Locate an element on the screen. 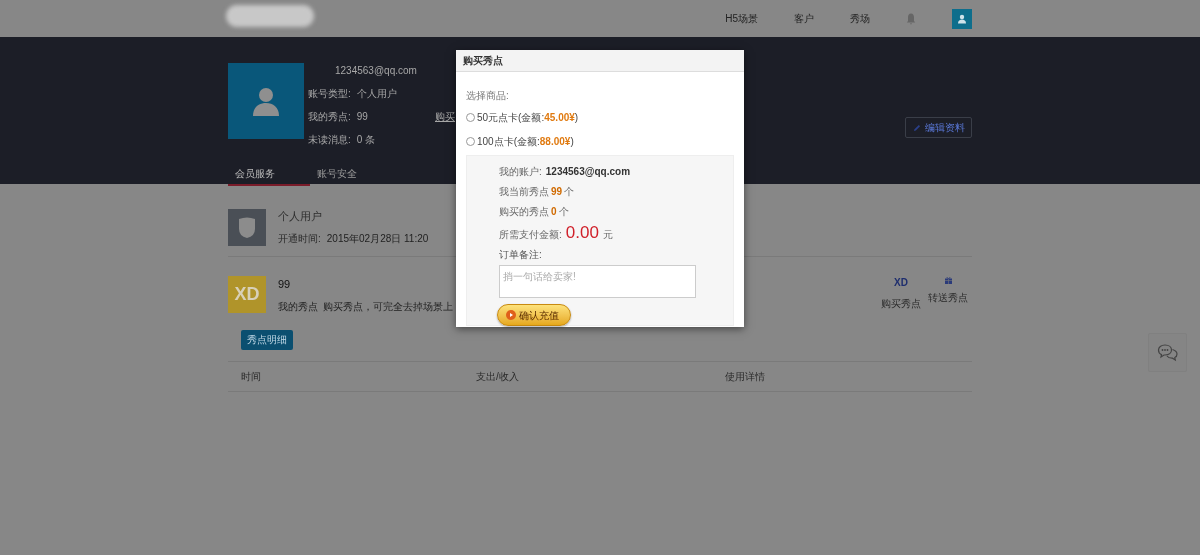  account-value: 1234563@qq.com is located at coordinates (588, 172).